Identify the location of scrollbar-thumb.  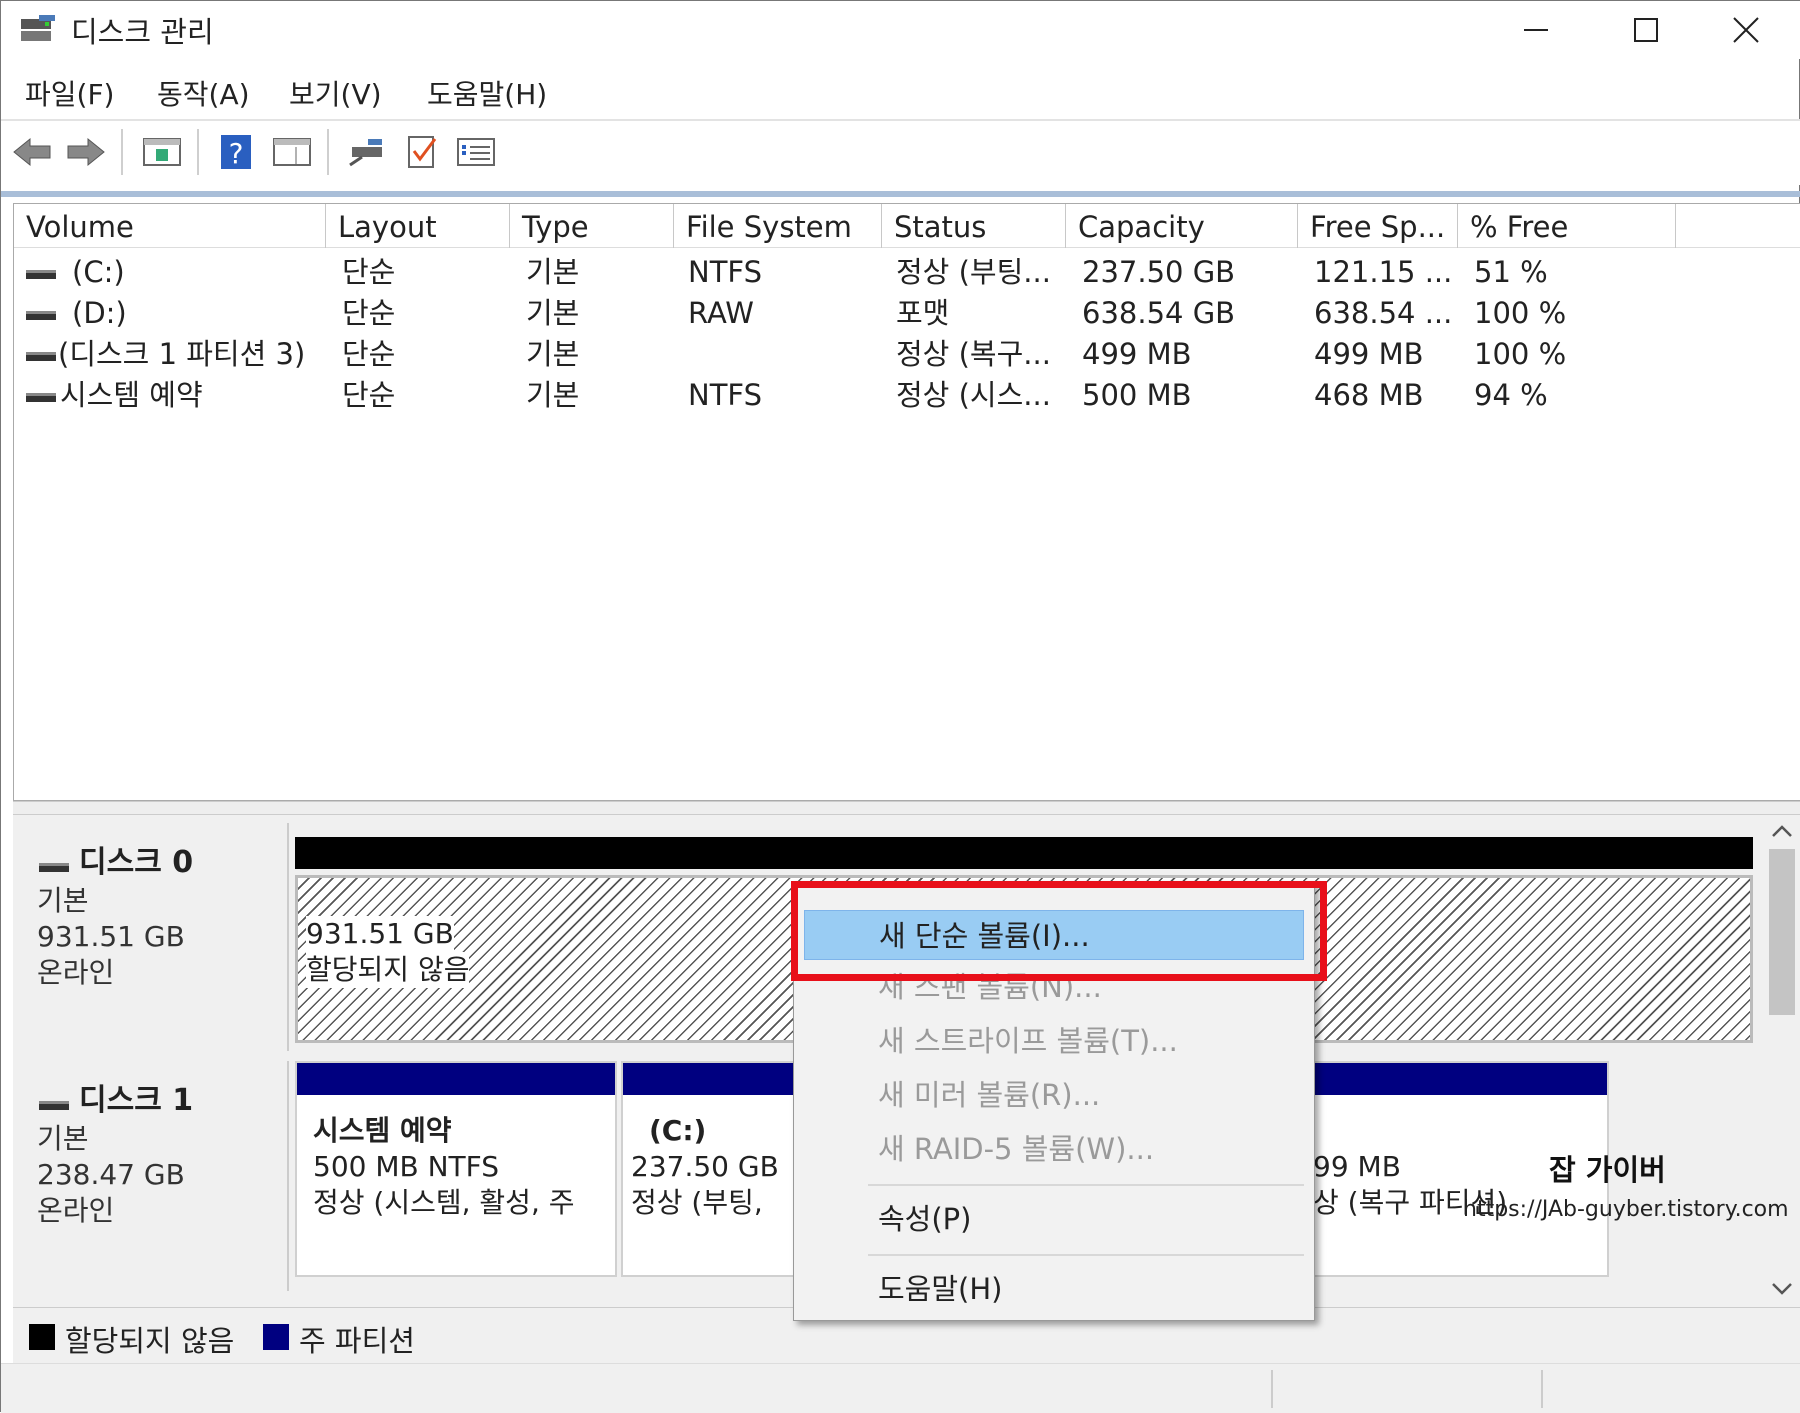
(1782, 932).